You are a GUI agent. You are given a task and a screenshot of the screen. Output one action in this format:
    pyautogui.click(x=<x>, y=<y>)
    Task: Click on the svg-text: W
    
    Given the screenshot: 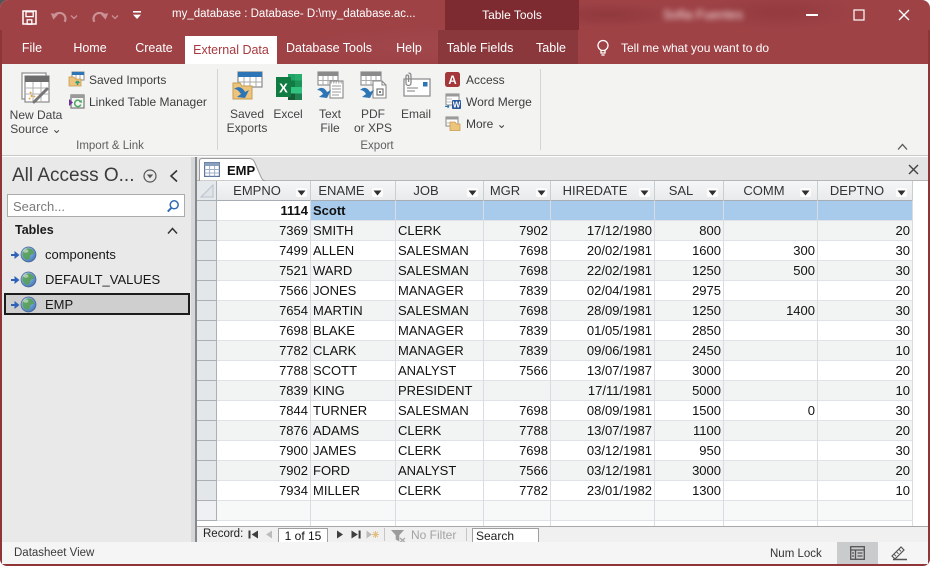 What is the action you would take?
    pyautogui.click(x=457, y=105)
    